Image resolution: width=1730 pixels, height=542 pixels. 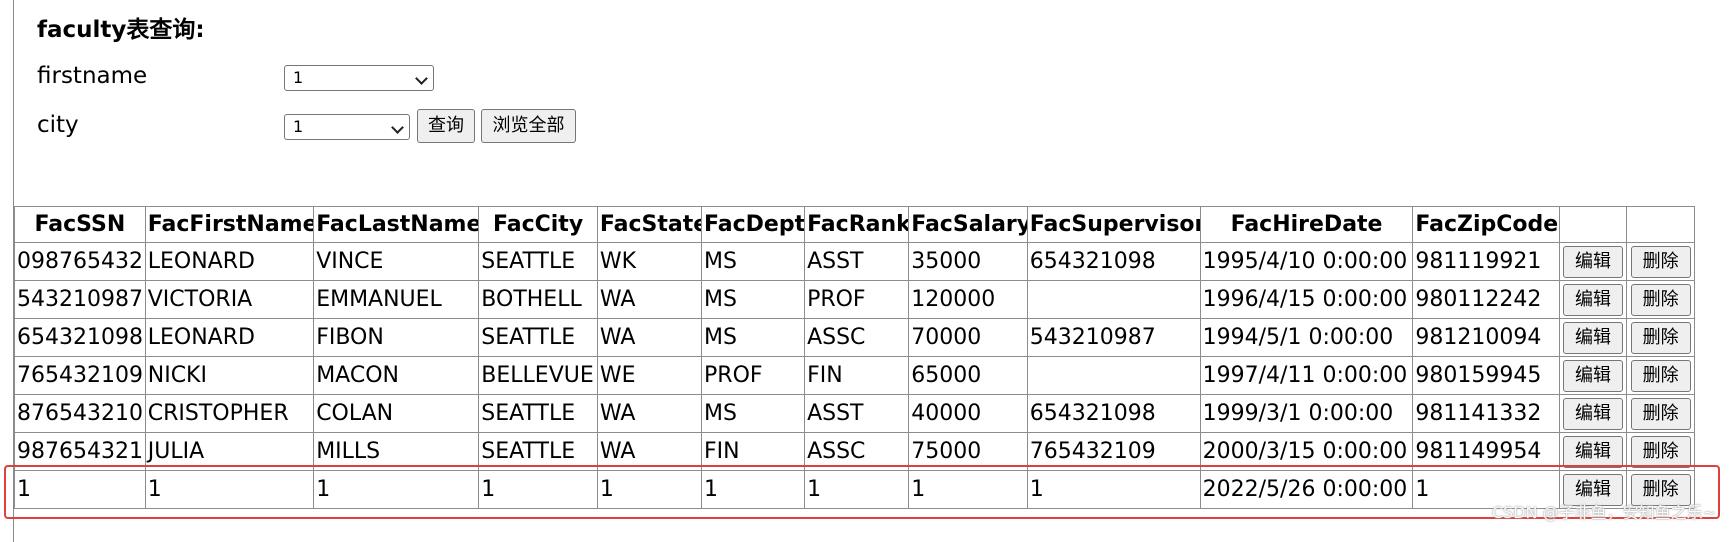 What do you see at coordinates (1113, 224) in the screenshot?
I see `header-facsupervisor: FacSupervisor` at bounding box center [1113, 224].